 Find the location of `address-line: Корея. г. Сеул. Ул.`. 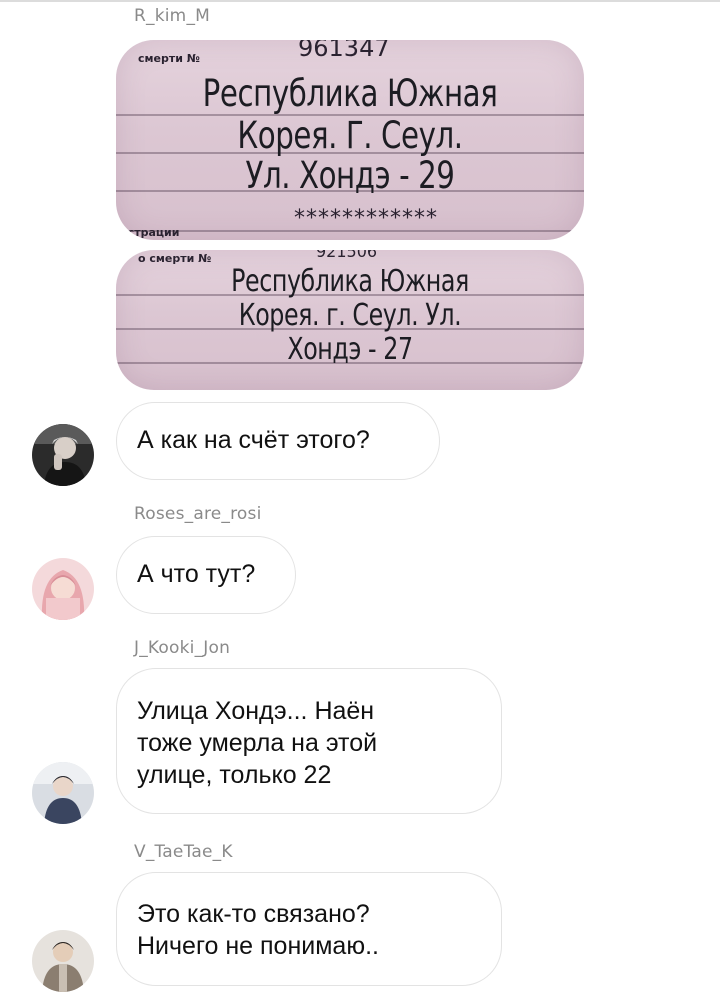

address-line: Корея. г. Сеул. Ул. is located at coordinates (350, 315).